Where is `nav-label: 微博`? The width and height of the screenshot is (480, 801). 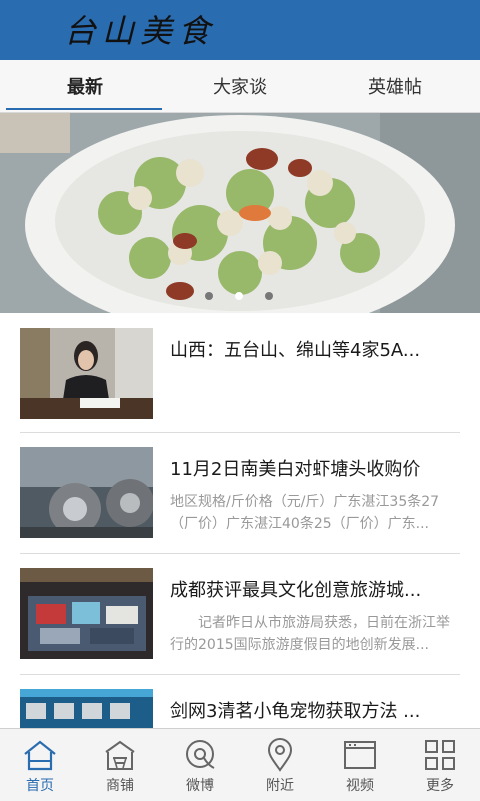
nav-label: 微博 is located at coordinates (200, 786).